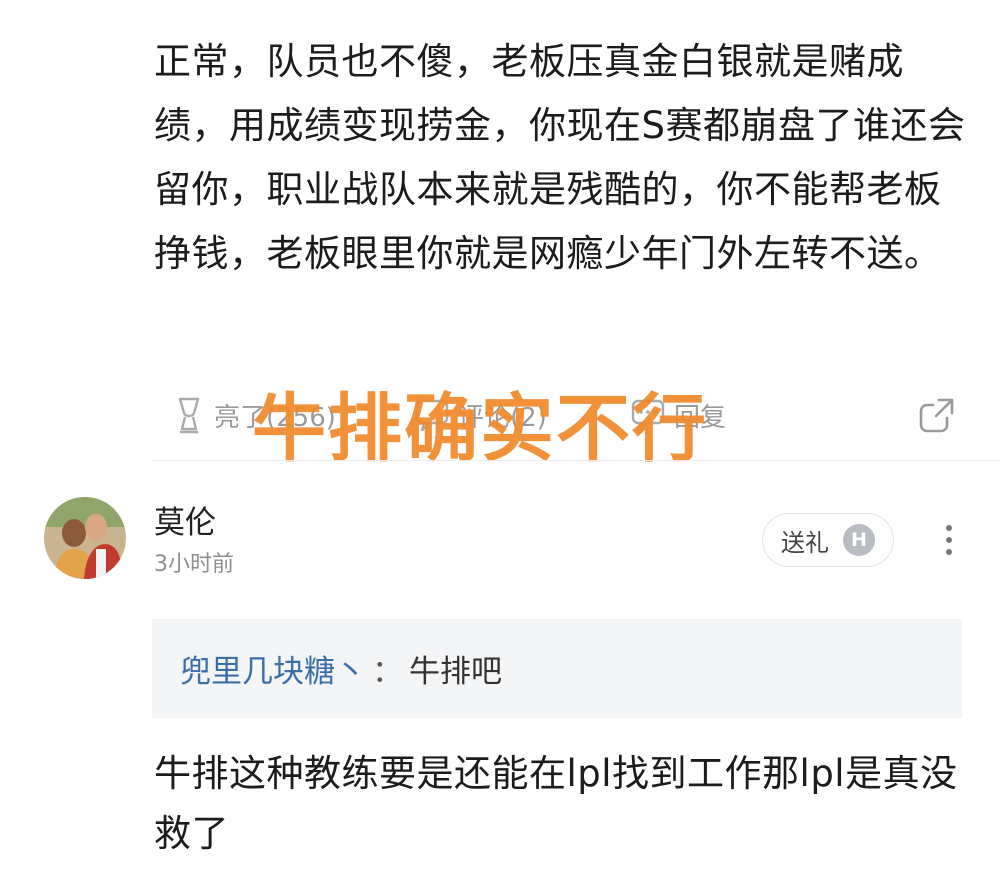 This screenshot has height=890, width=1000. What do you see at coordinates (576, 460) in the screenshot?
I see `divider` at bounding box center [576, 460].